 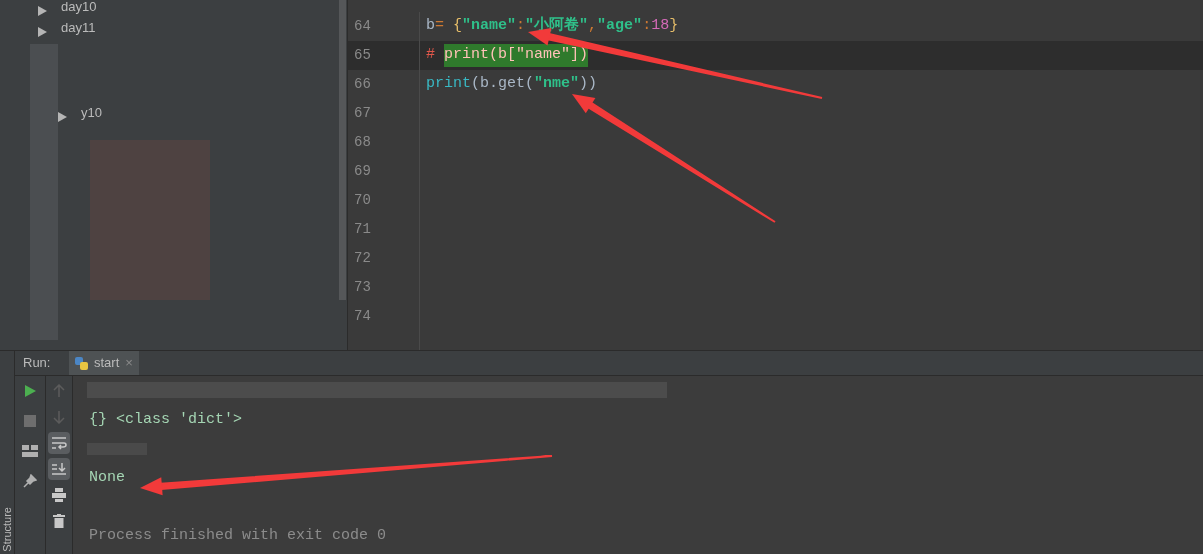 I want to click on console-line: Process finished with exit code 0, so click(x=238, y=536).